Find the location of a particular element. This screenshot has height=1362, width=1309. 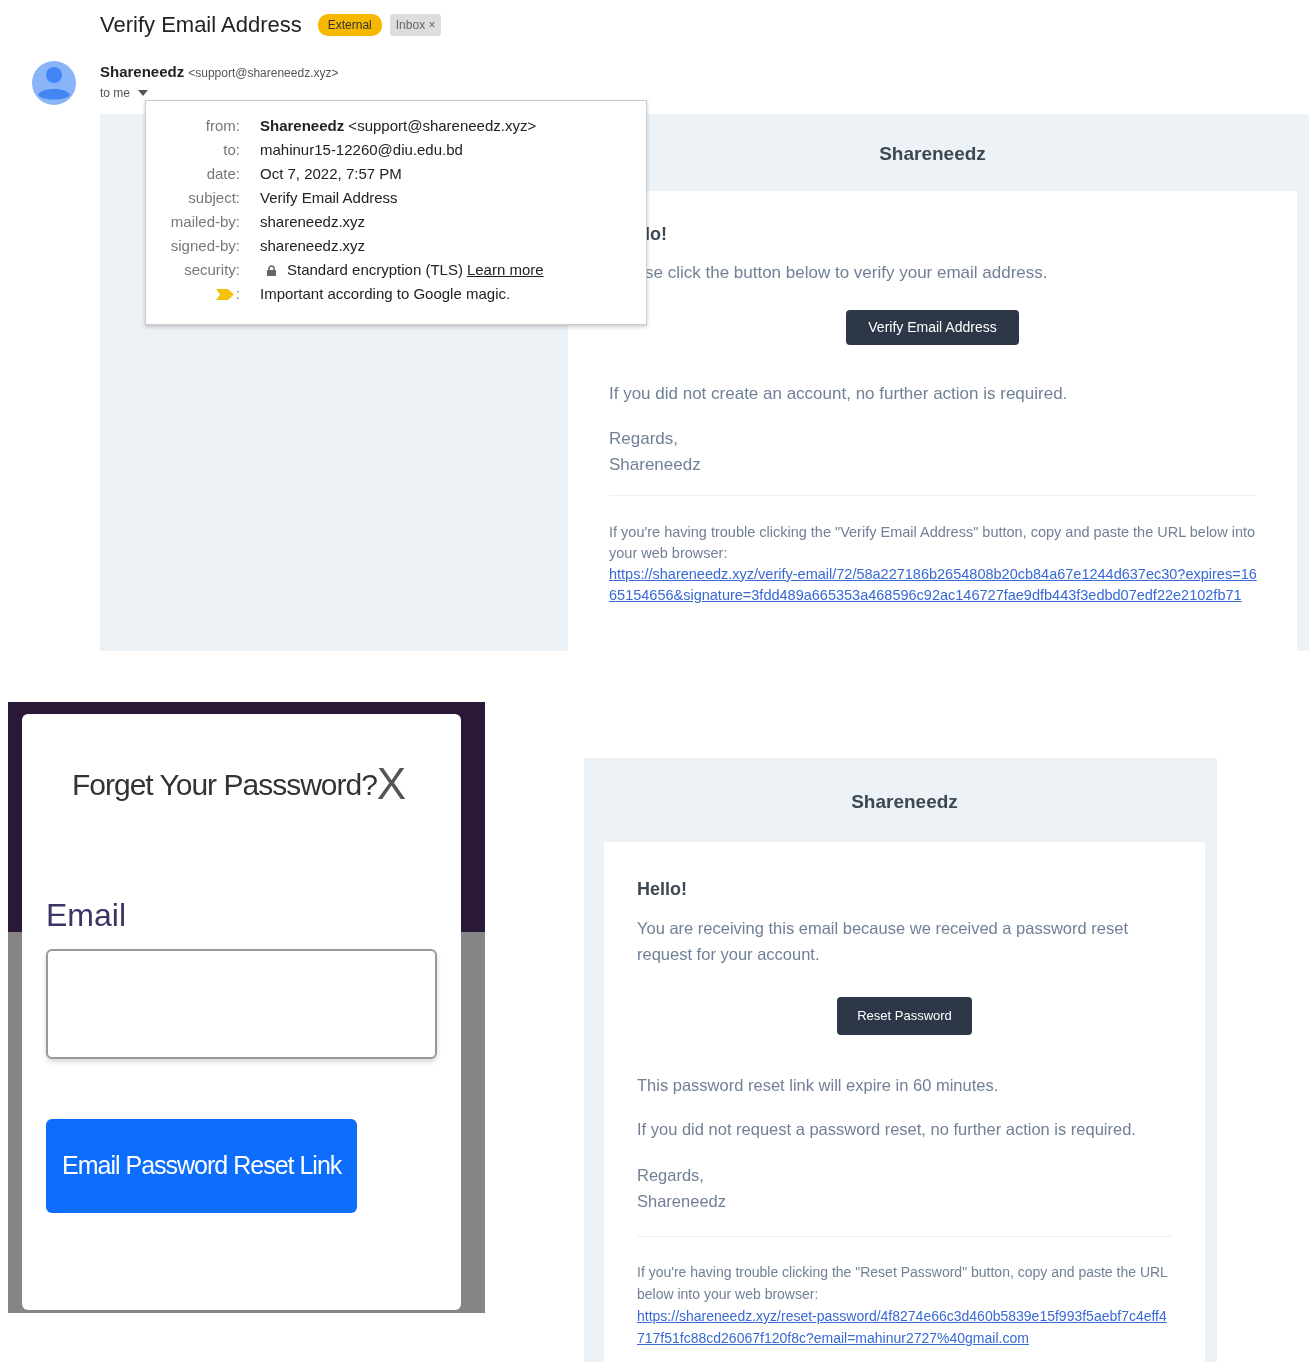

reset-link-button: Email Password Reset Link is located at coordinates (202, 1166).